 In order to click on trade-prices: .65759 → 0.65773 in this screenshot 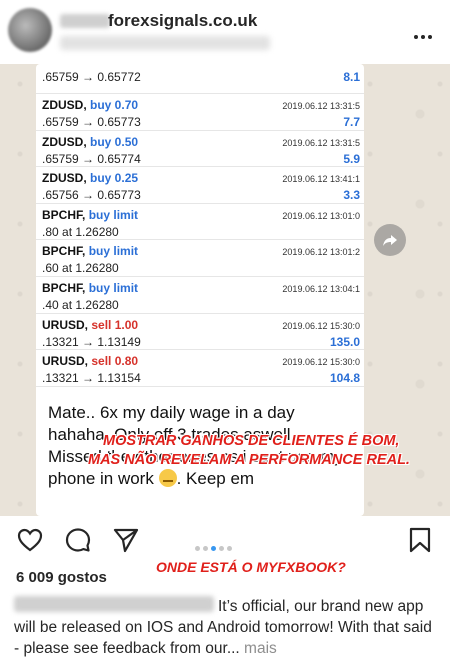, I will do `click(91, 122)`.